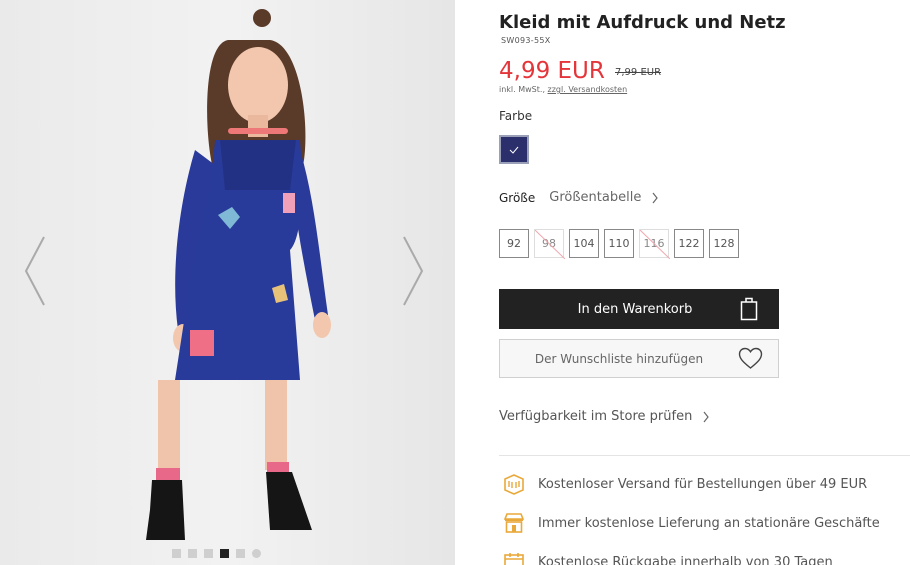 This screenshot has height=565, width=910. I want to click on add-to-cart-button: In den Warenkorb, so click(639, 309).